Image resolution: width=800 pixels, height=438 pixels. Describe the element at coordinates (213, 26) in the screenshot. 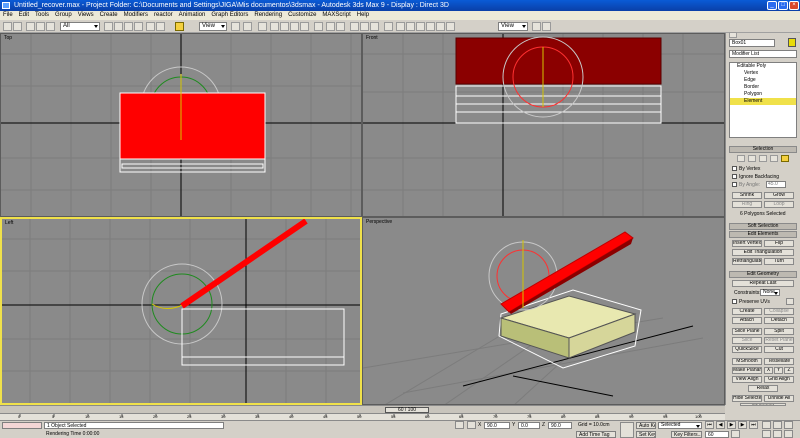

I see `reference-coordinate-dropdown: View` at that location.